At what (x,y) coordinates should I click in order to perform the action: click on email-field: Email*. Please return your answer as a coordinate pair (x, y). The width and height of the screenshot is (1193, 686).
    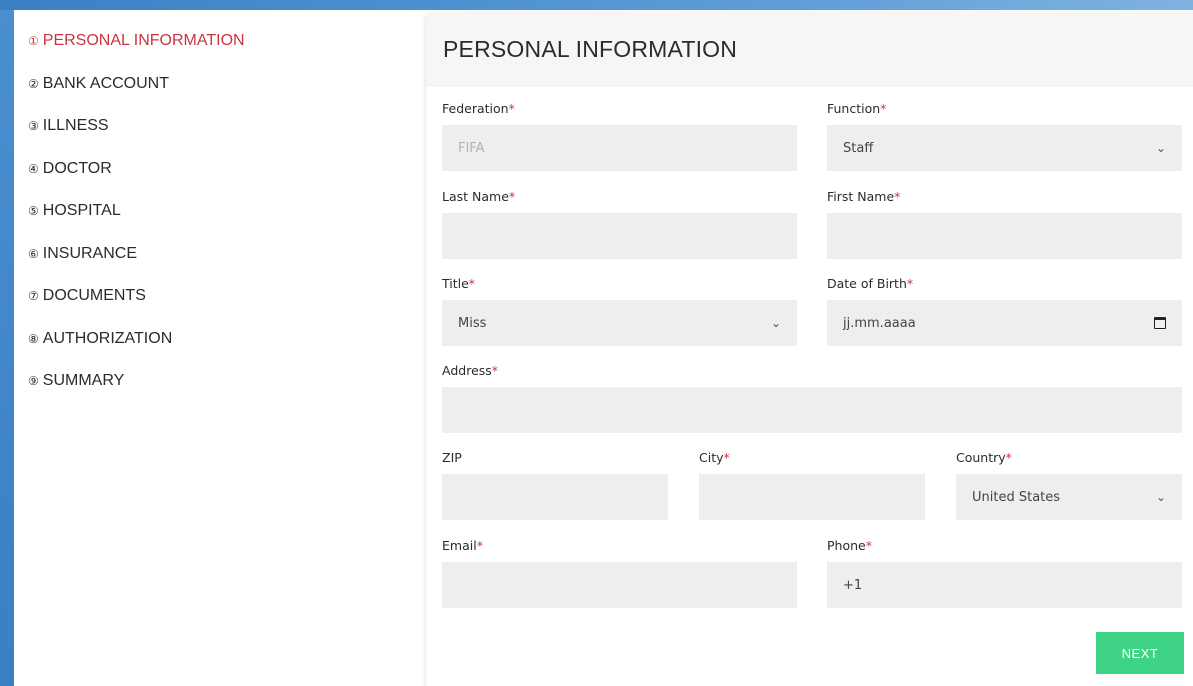
    Looking at the image, I should click on (619, 573).